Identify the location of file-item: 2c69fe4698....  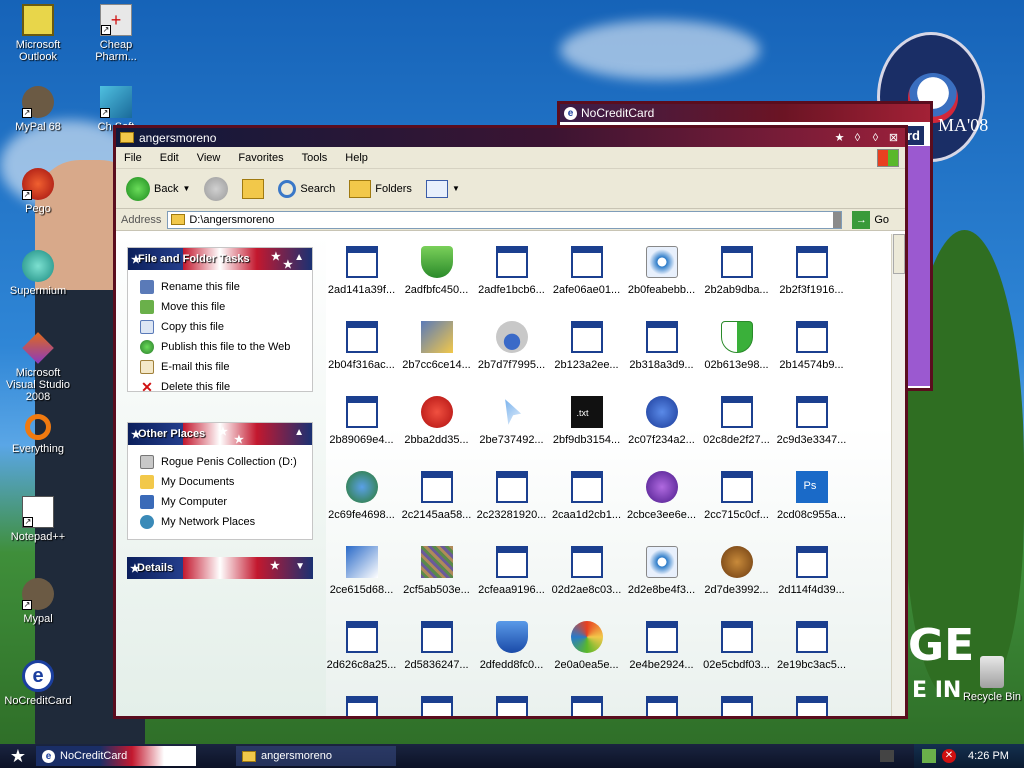
(361, 490).